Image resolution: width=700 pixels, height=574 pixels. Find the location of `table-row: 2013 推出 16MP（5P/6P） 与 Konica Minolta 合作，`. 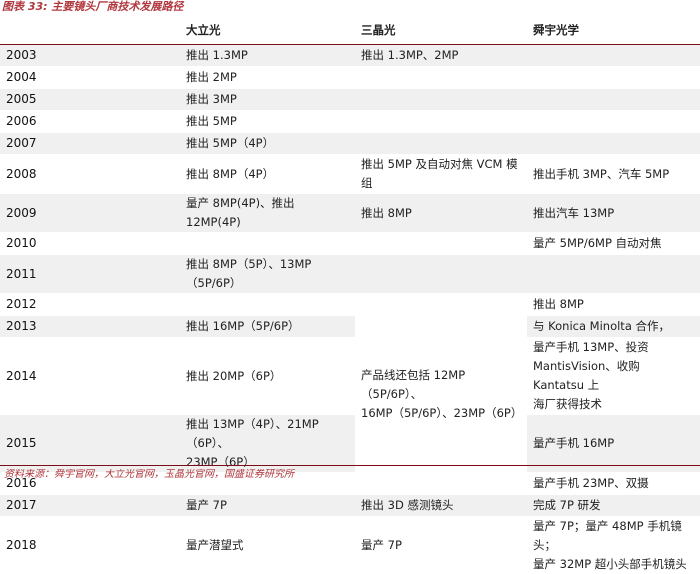

table-row: 2013 推出 16MP（5P/6P） 与 Konica Minolta 合作， is located at coordinates (350, 327).